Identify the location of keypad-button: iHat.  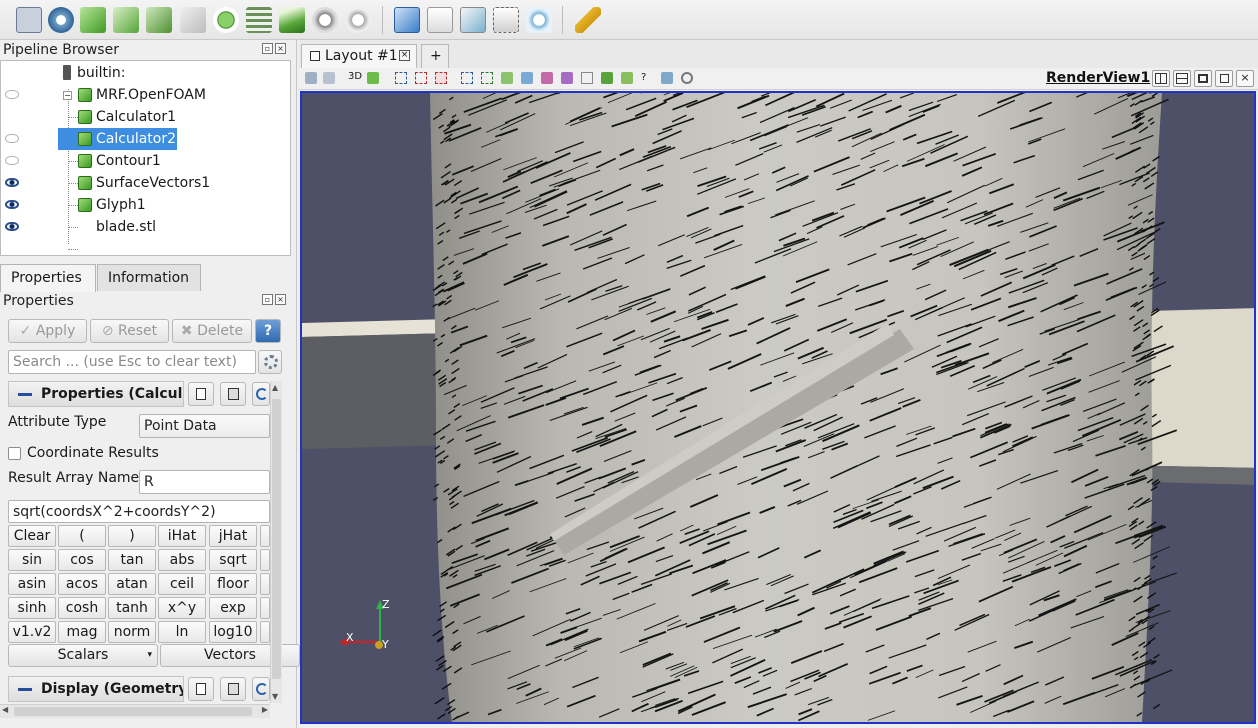
(182, 536).